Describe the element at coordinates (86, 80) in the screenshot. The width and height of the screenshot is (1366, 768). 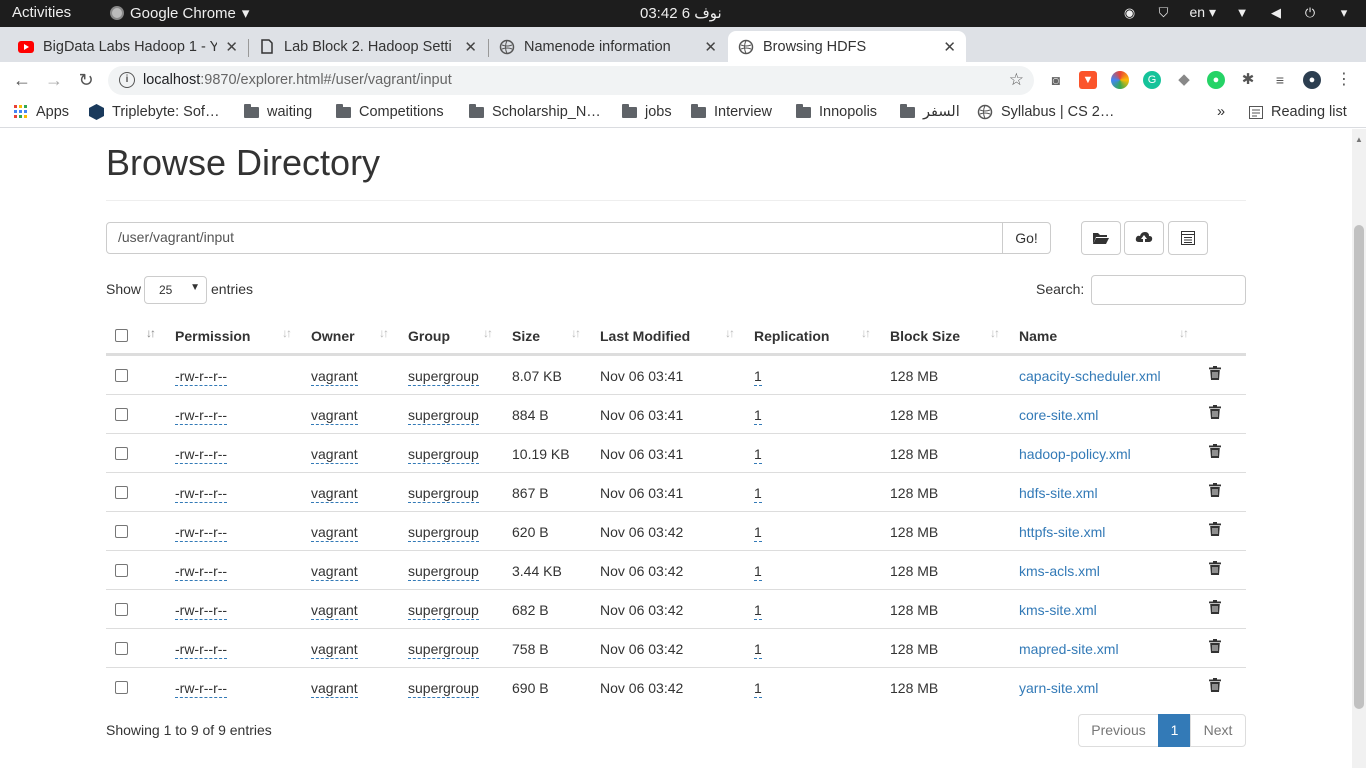
I see `reload-button: ↻` at that location.